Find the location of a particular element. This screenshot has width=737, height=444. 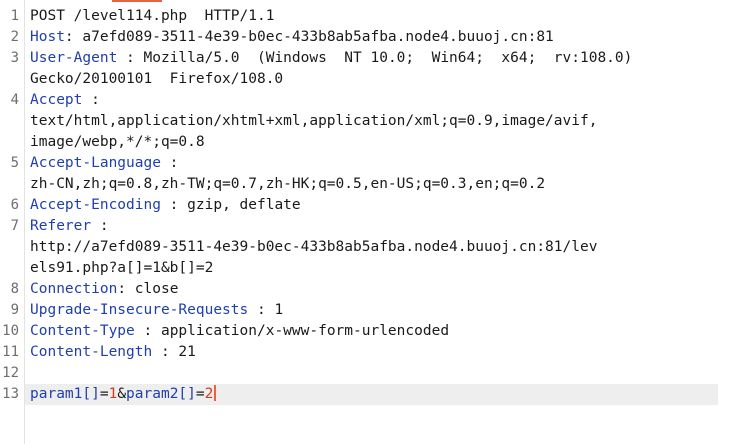

line-number: 4 is located at coordinates (14, 100).